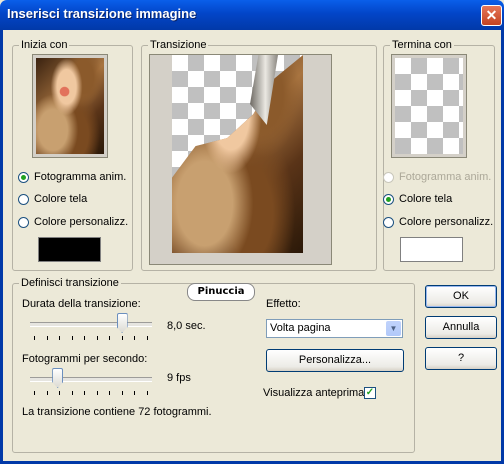  I want to click on fps-slider-track, so click(91, 379).